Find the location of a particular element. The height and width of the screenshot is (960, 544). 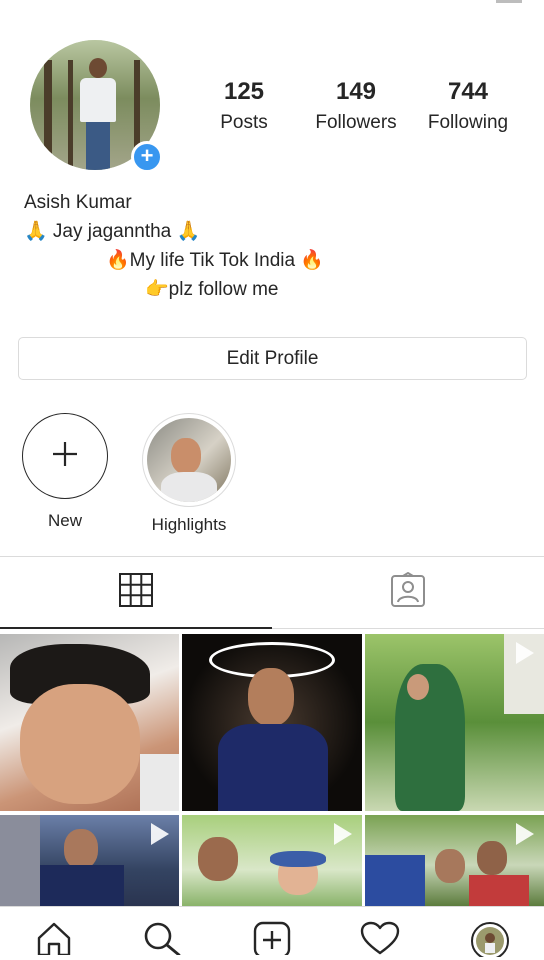

following-count: 744 is located at coordinates (468, 91).